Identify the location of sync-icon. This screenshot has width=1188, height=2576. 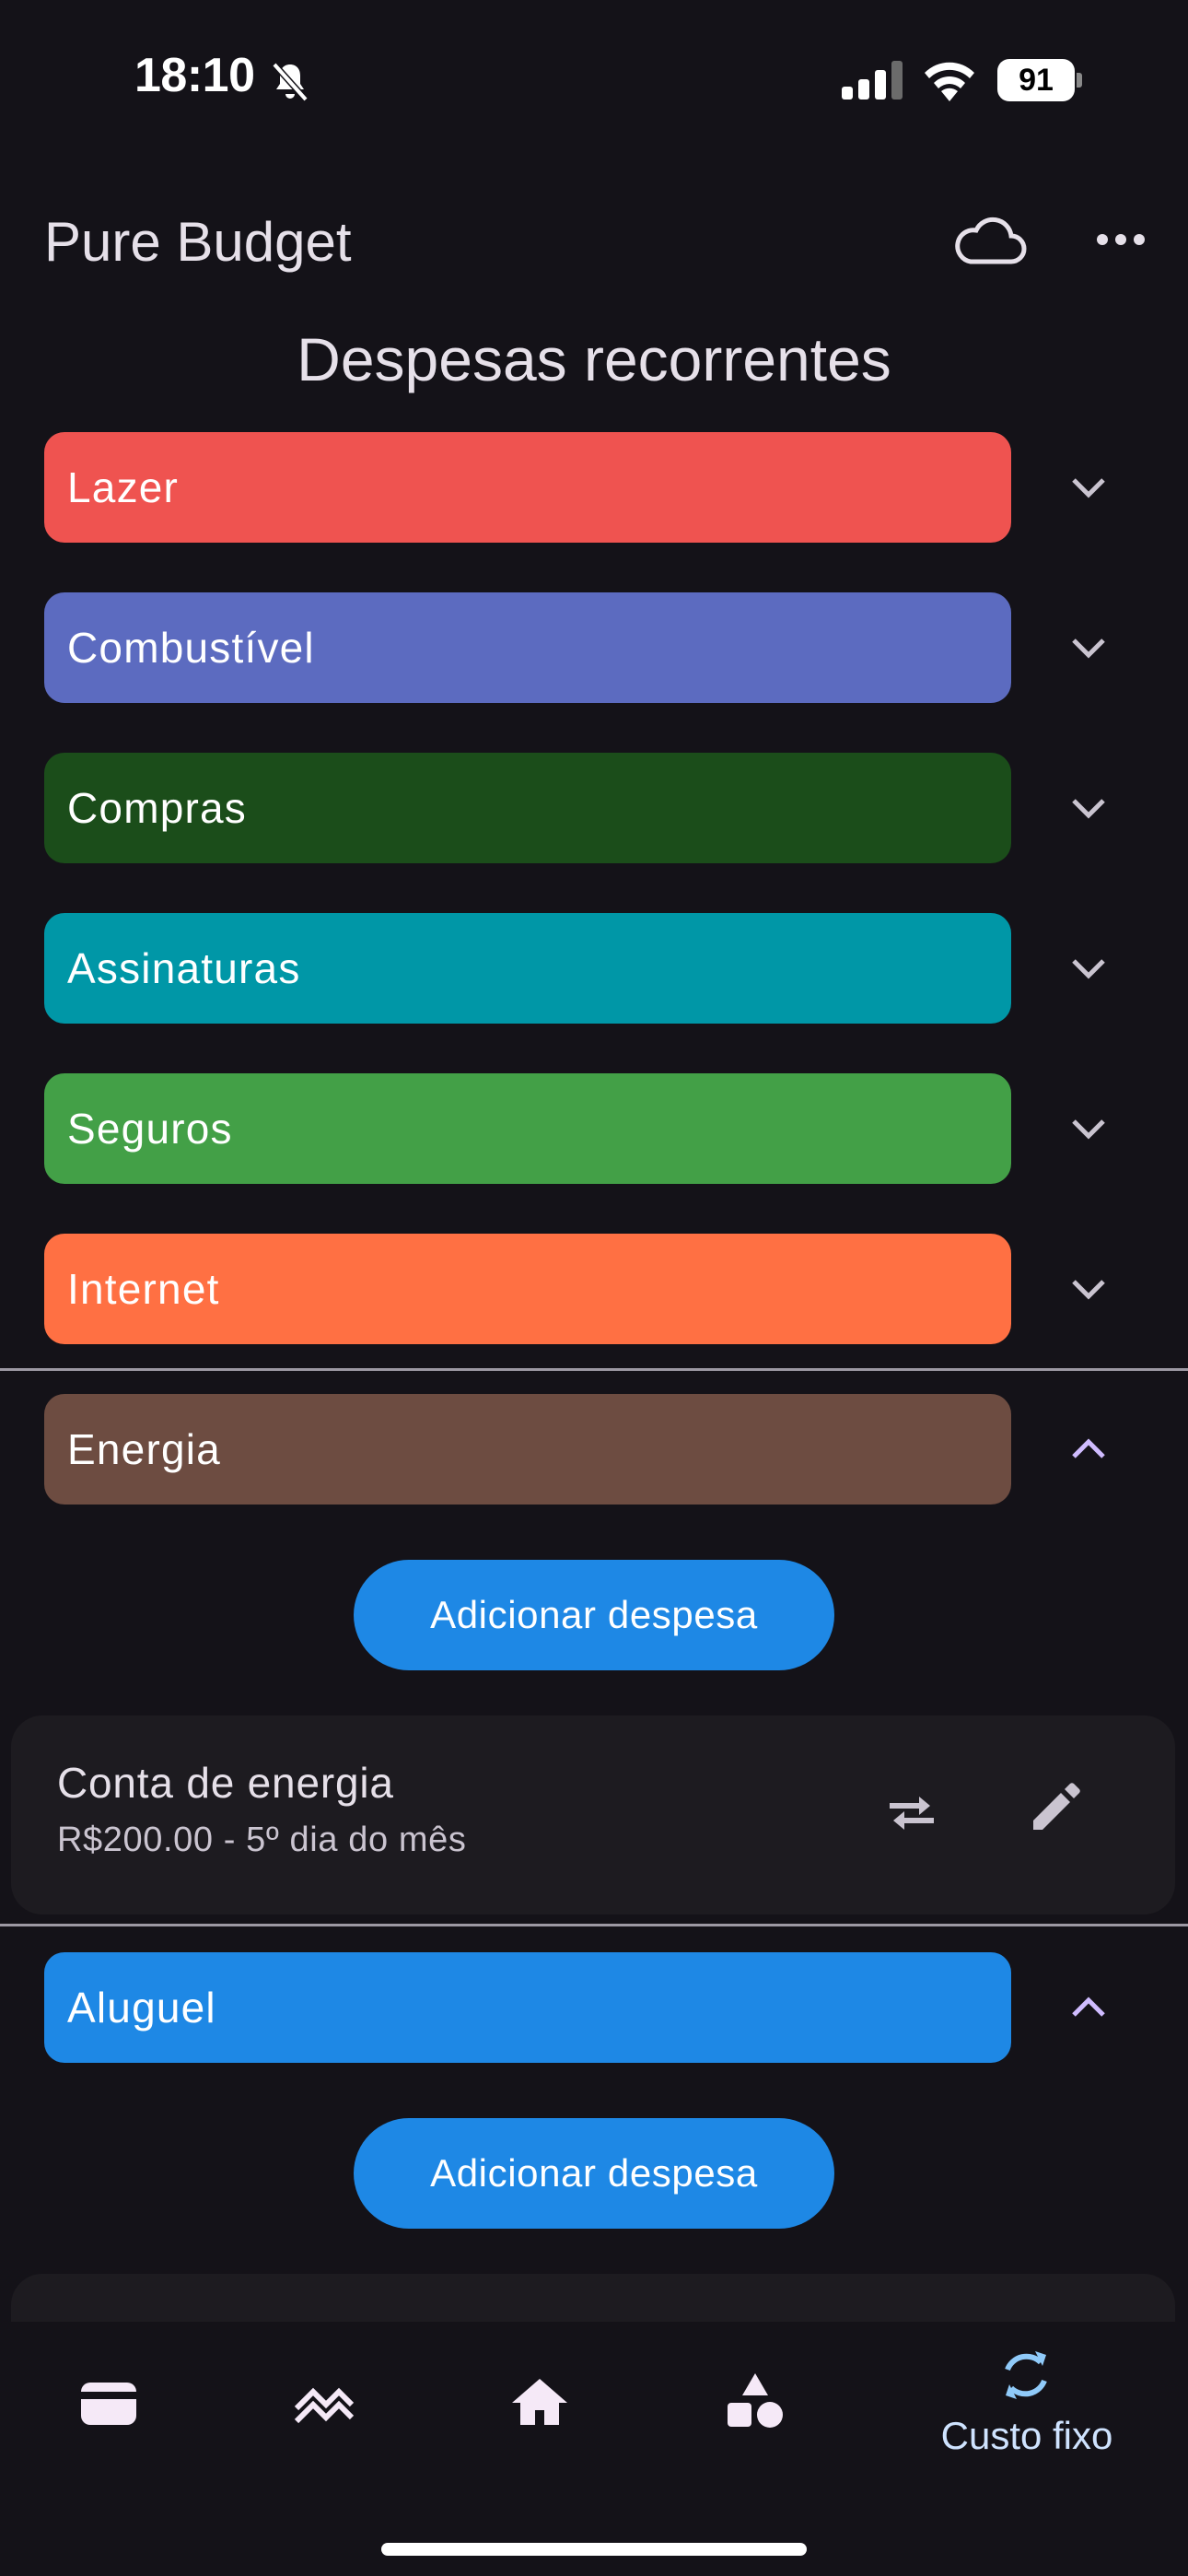
(1026, 2375).